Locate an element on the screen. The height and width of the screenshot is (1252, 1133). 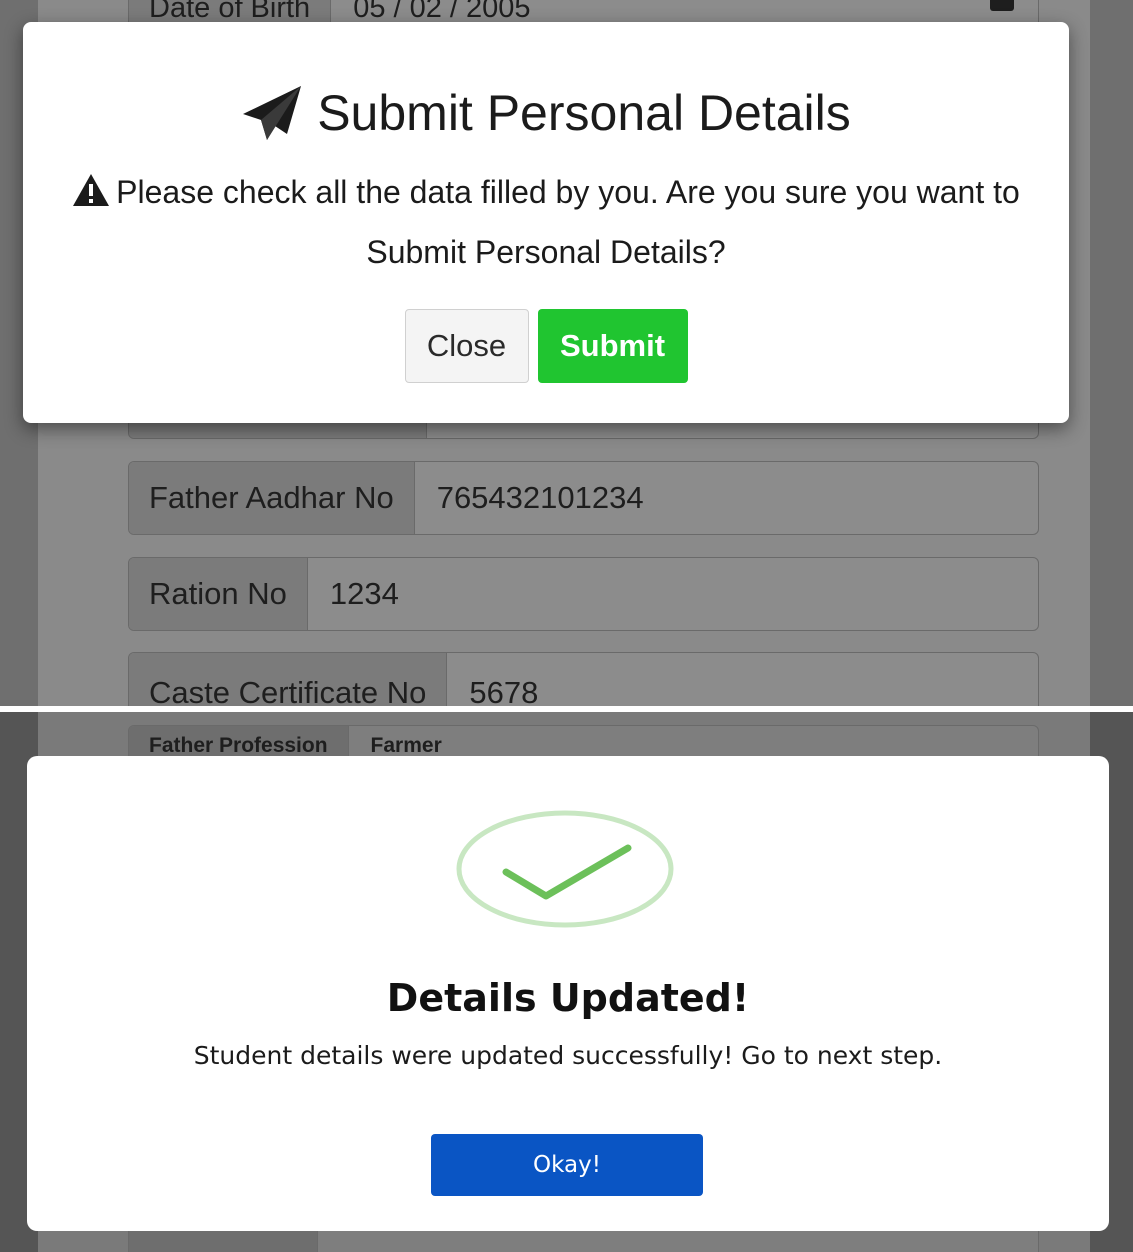
ration-input: 1234 is located at coordinates (673, 594).